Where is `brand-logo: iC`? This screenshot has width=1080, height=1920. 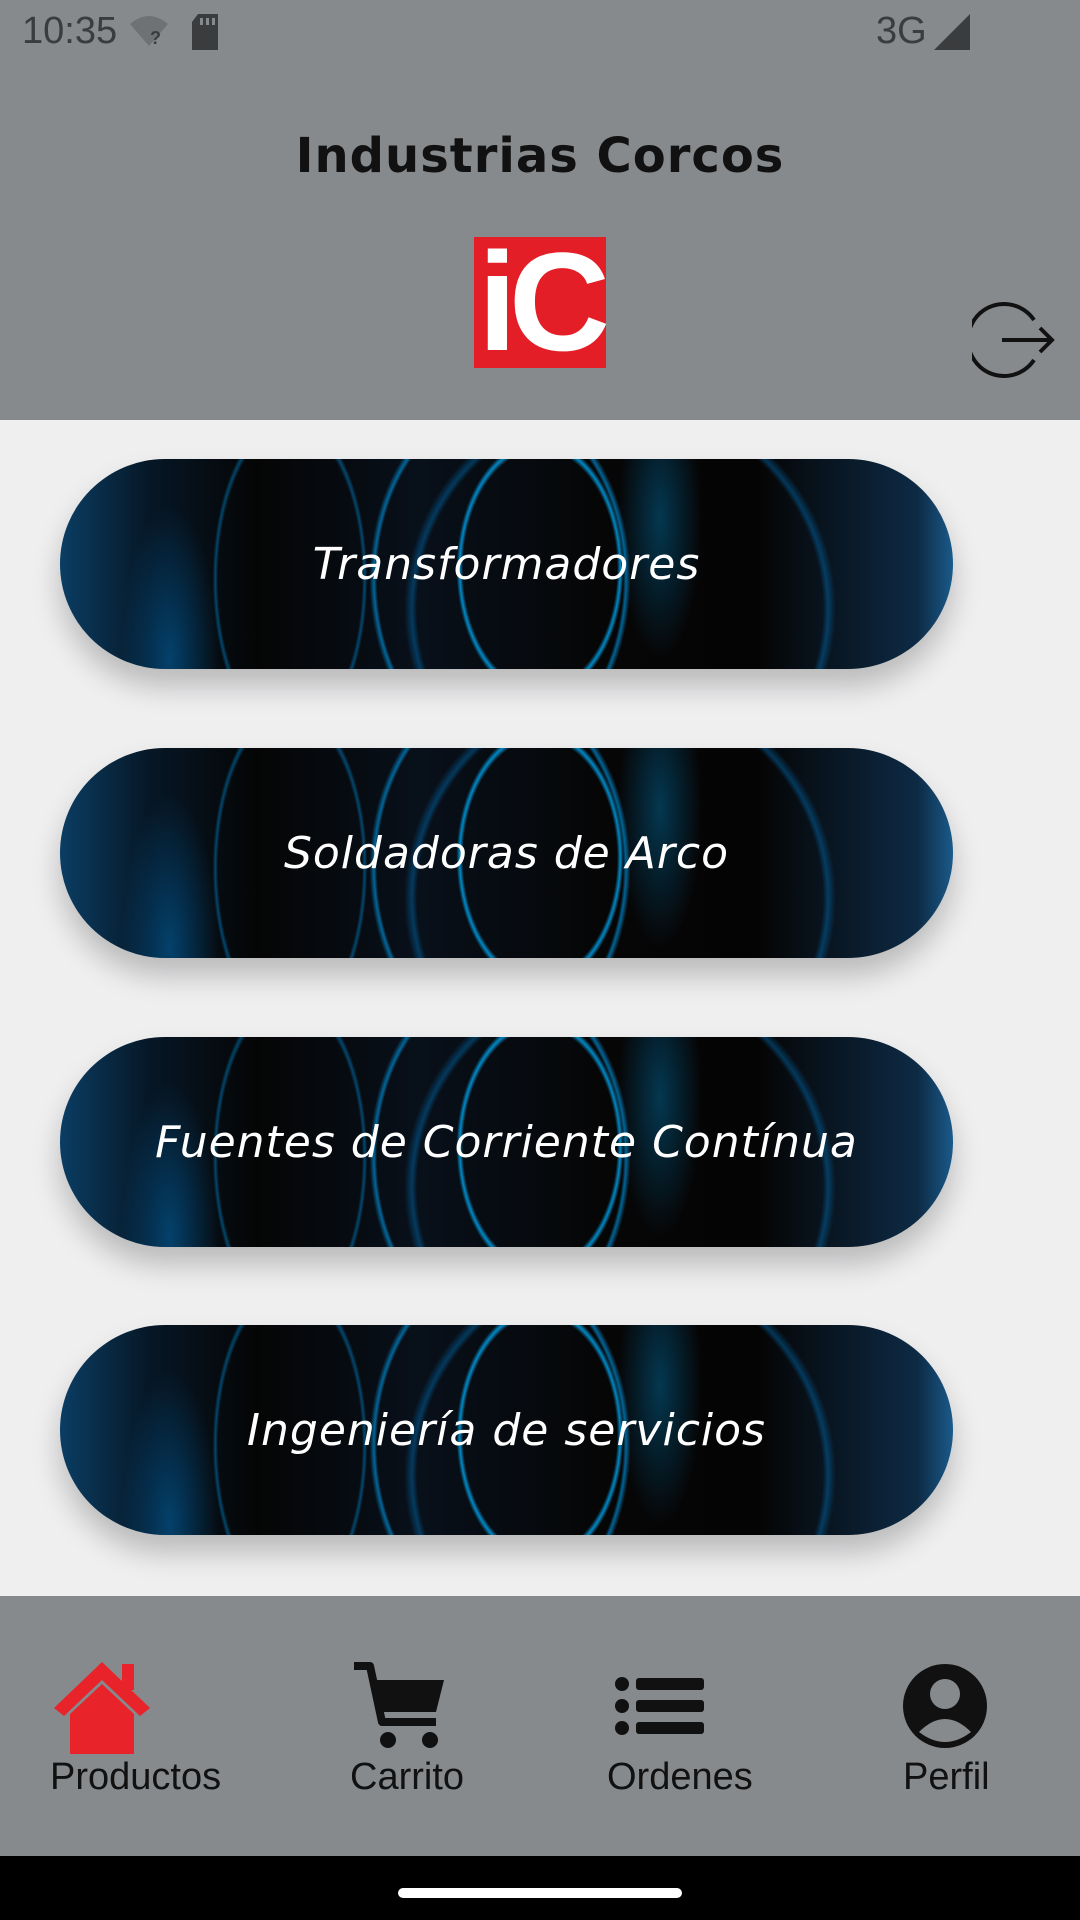 brand-logo: iC is located at coordinates (542, 302).